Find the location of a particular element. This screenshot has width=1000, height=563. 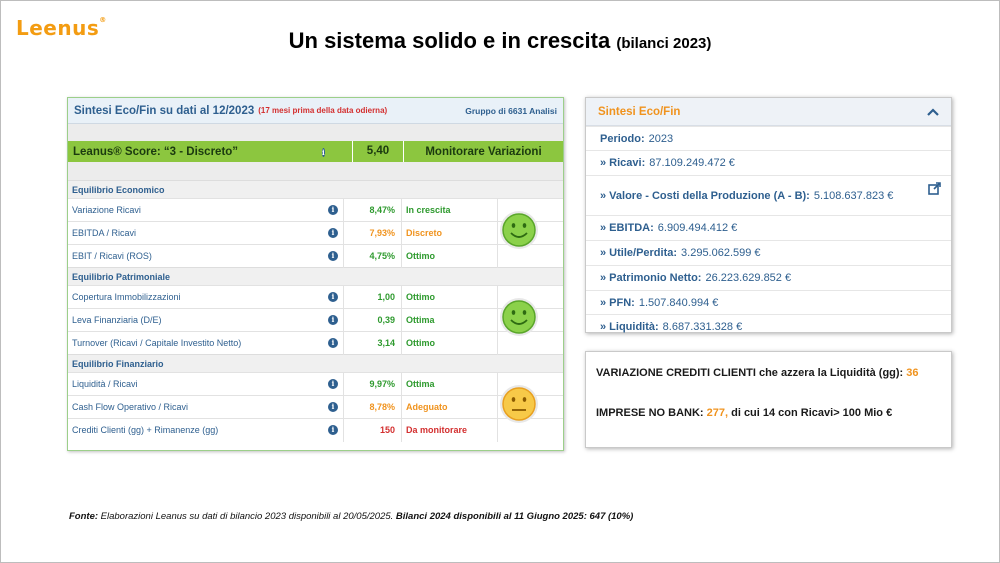

indicator-label: EBITDA / Ricavi is located at coordinates (104, 233).